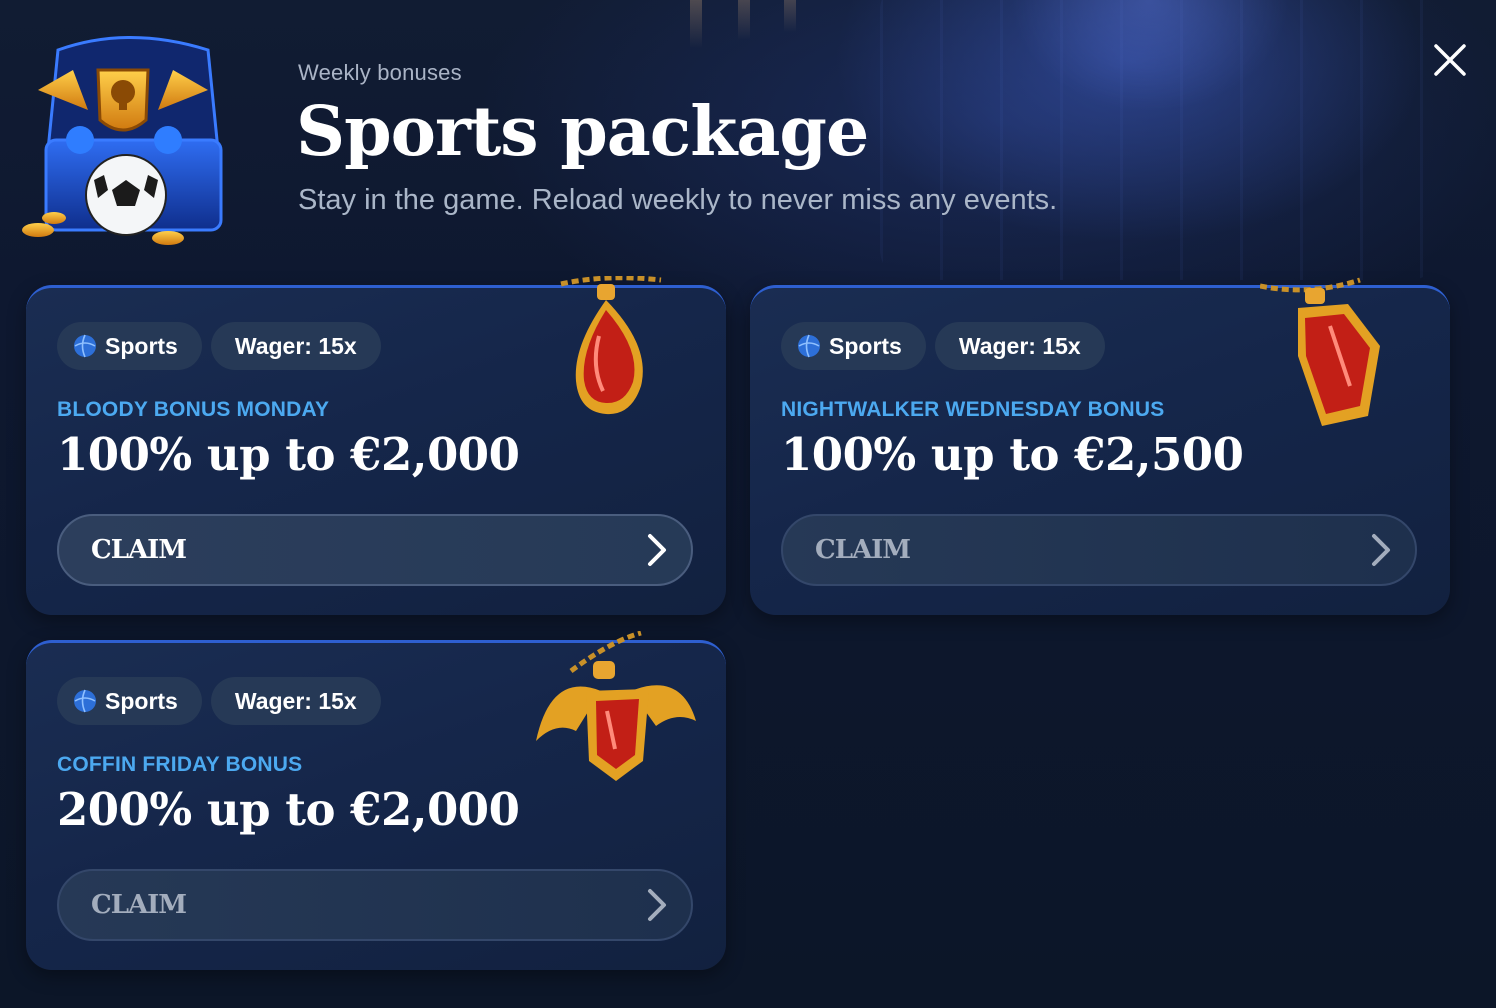 The width and height of the screenshot is (1496, 1008). I want to click on bonus-name: BLOODY BONUS MONDAY, so click(193, 409).